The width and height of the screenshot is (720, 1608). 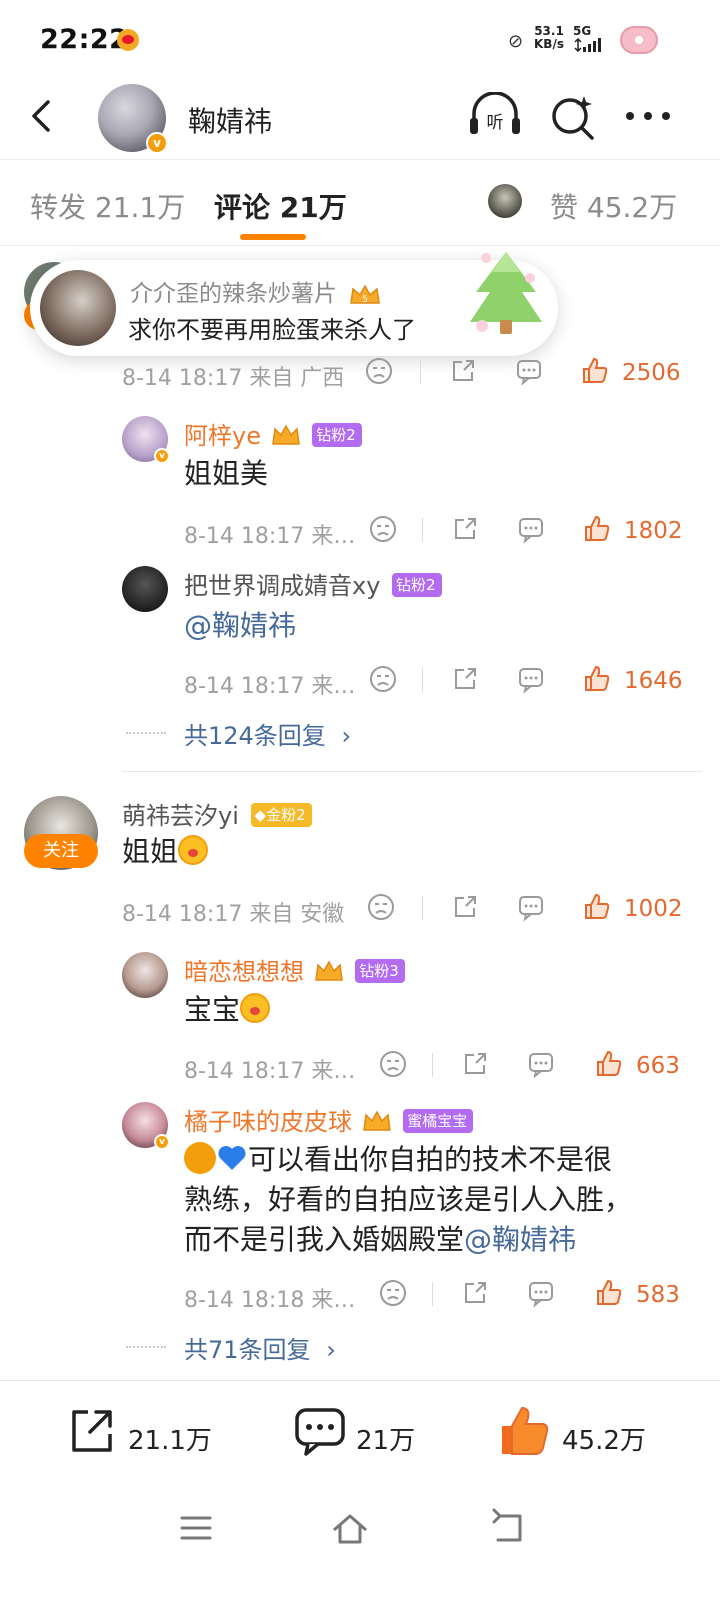 I want to click on toast-user-name: 介介歪的辣条炒薯片 5, so click(x=256, y=291).